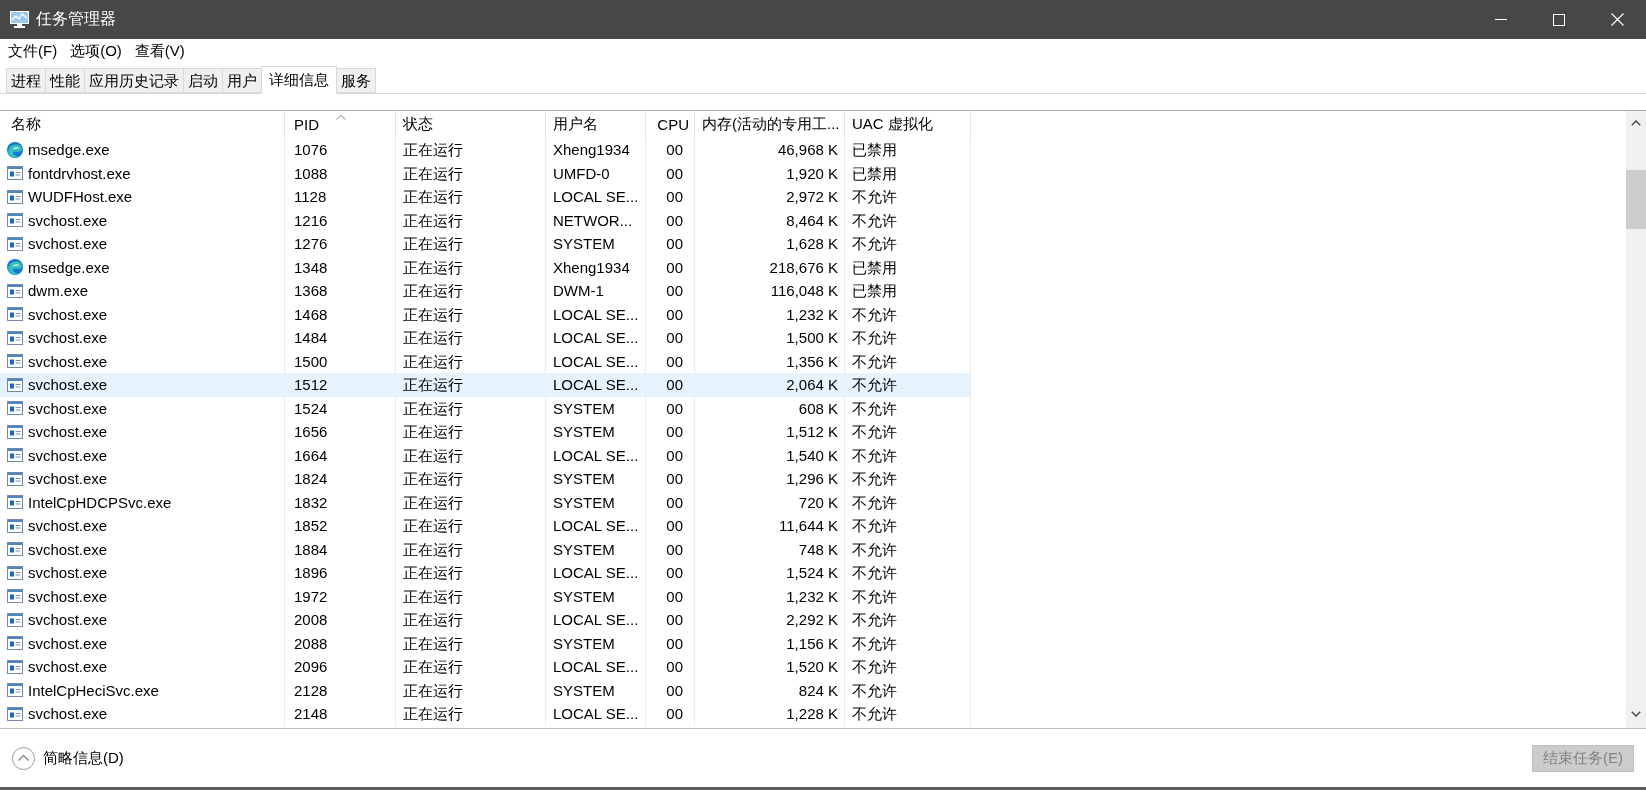 This screenshot has height=790, width=1646. I want to click on table-cell: 218,676 K, so click(770, 267).